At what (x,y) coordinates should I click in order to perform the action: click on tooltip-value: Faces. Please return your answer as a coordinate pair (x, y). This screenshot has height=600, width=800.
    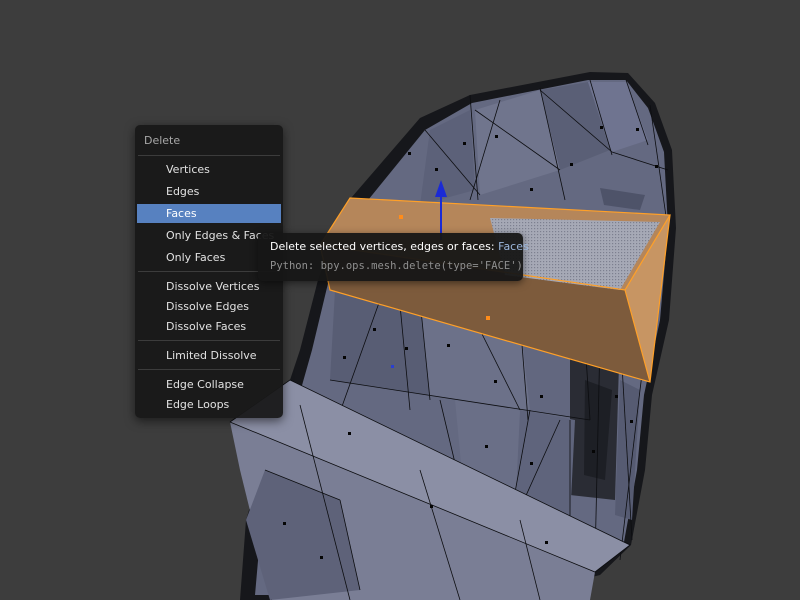
    Looking at the image, I should click on (513, 246).